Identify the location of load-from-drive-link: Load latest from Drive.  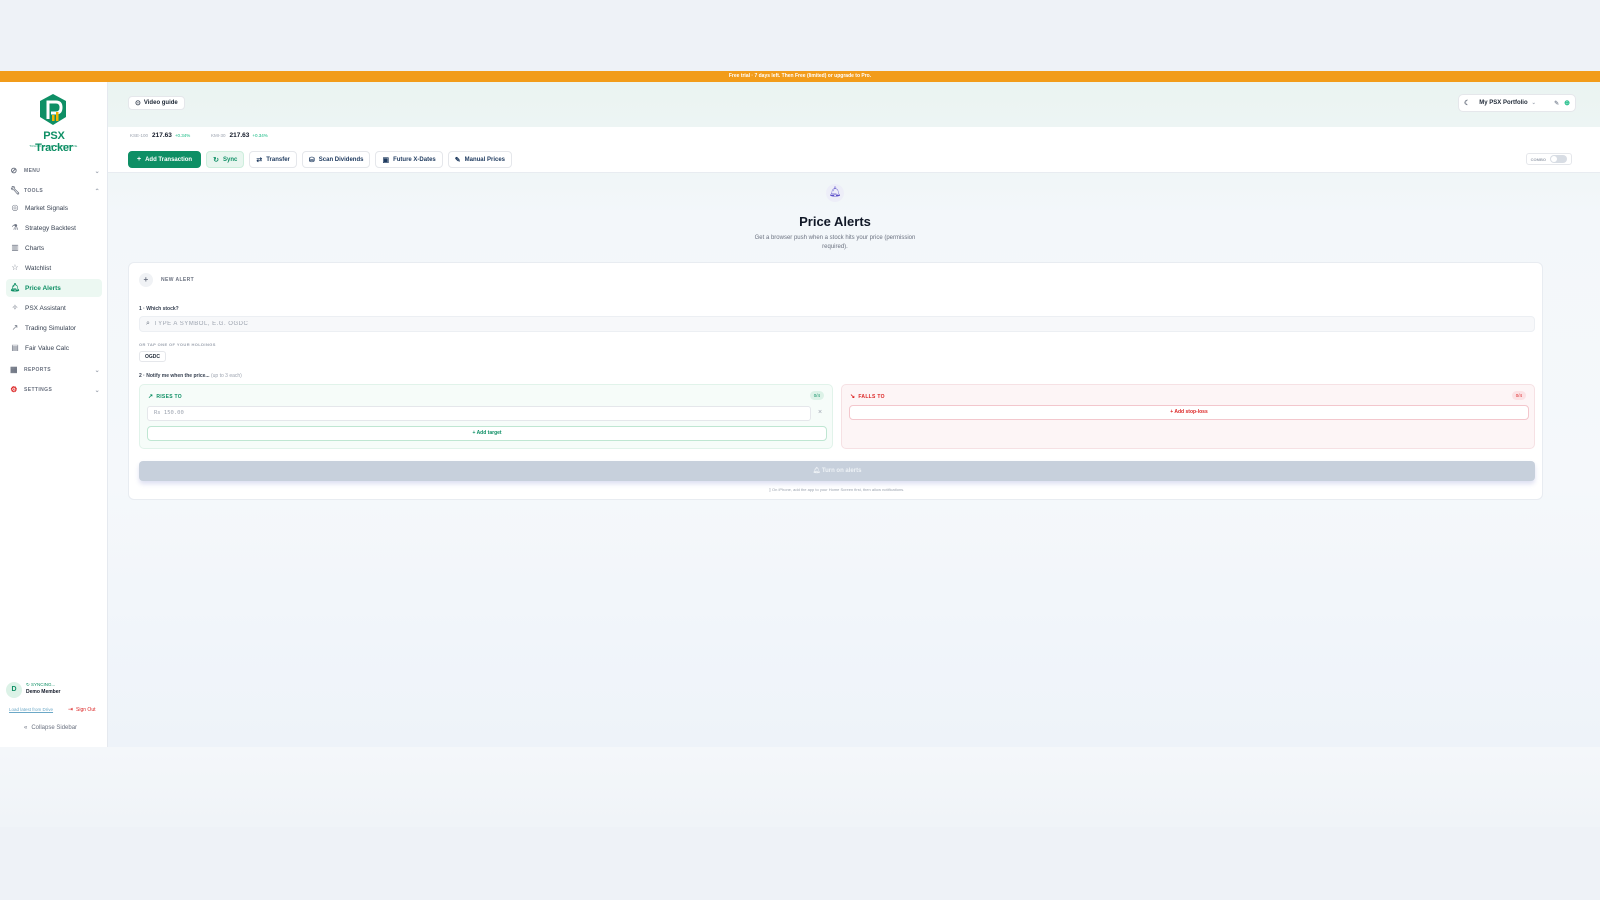
(31, 709).